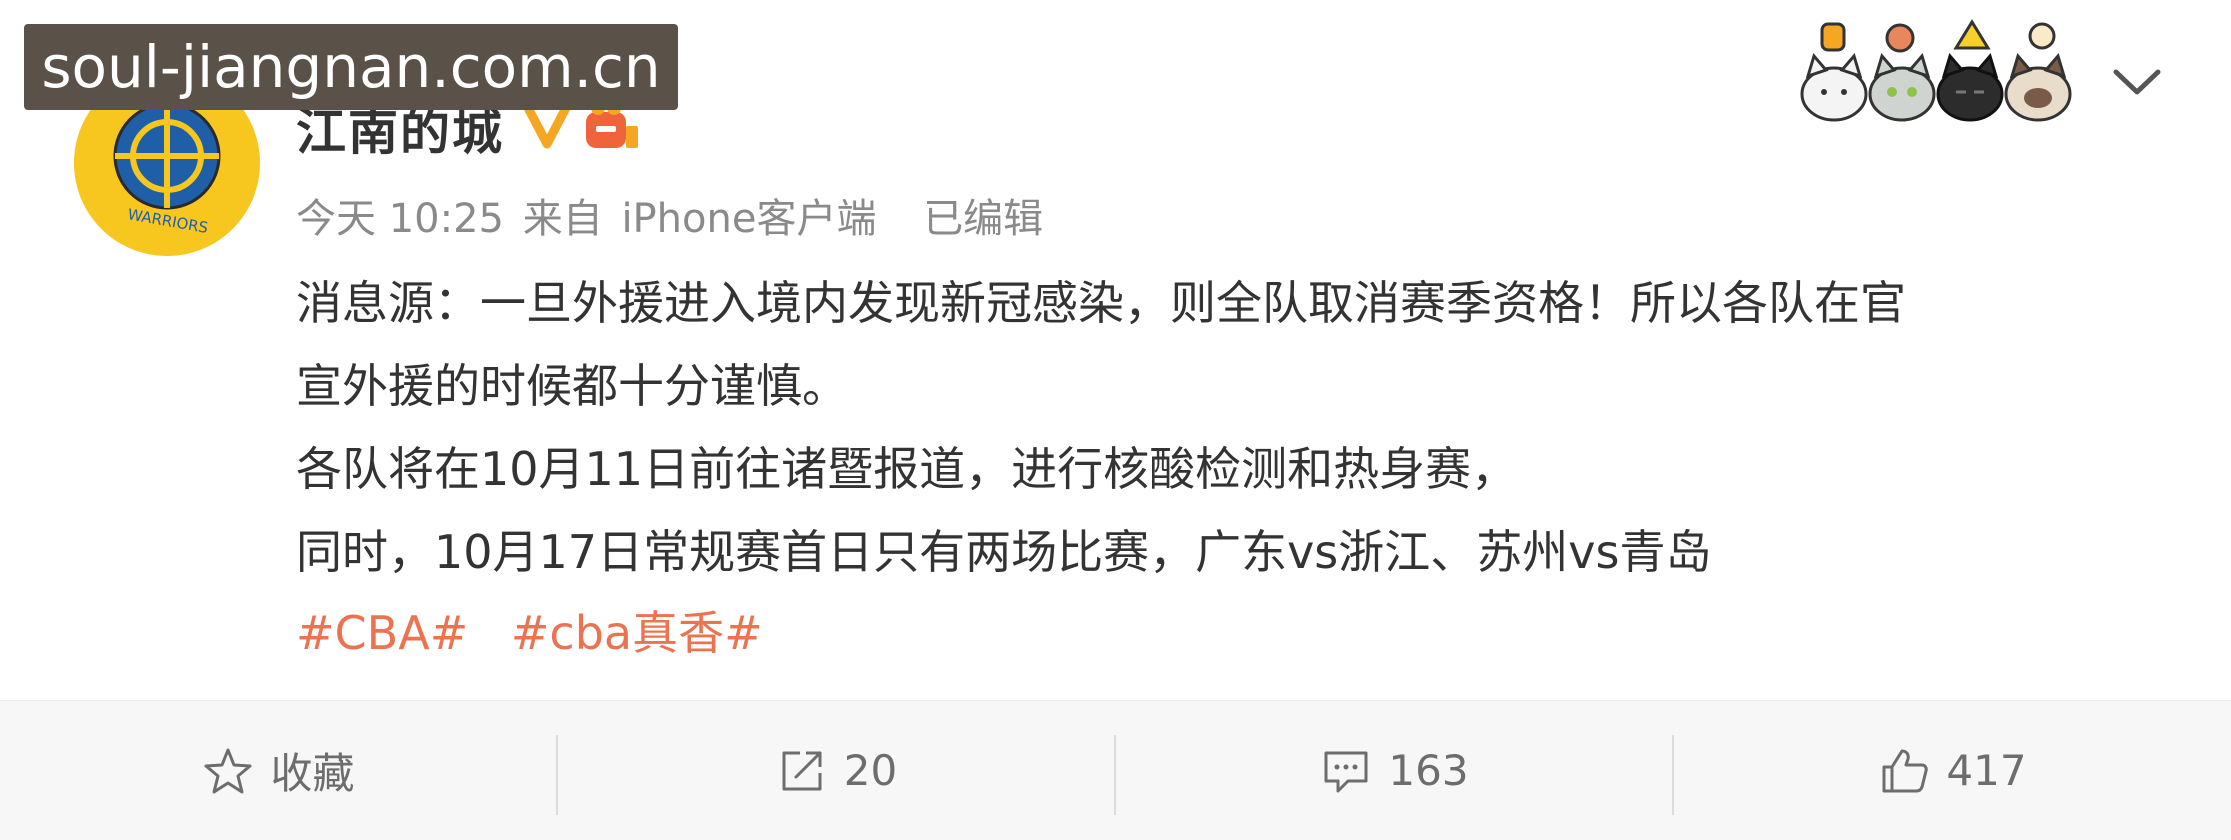 The width and height of the screenshot is (2231, 840). I want to click on content-line: 各队将在10月11日前往诸暨报道，进行核酸检测和热身赛，, so click(907, 469).